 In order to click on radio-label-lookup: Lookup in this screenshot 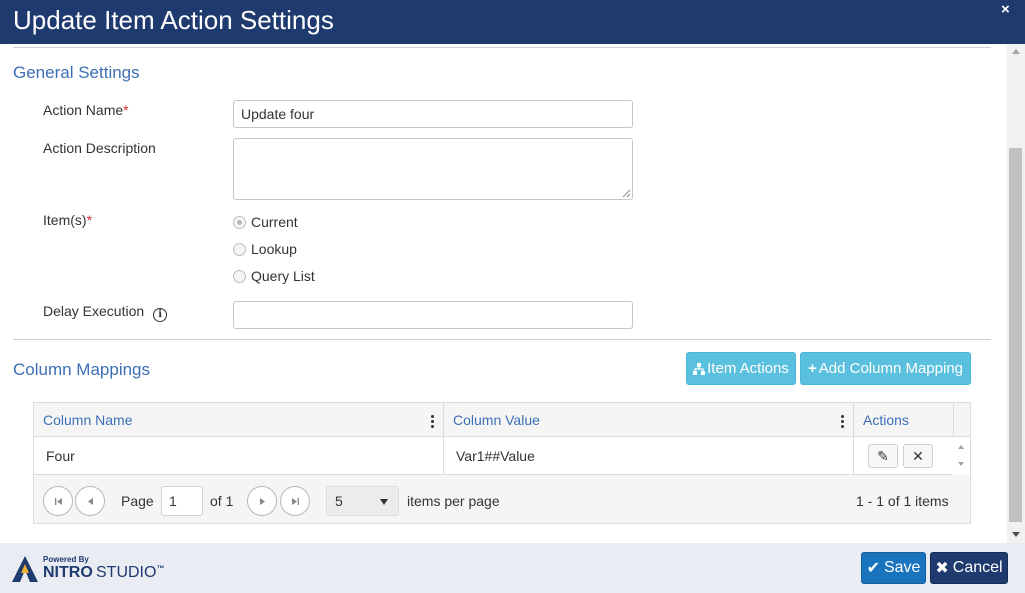, I will do `click(274, 249)`.